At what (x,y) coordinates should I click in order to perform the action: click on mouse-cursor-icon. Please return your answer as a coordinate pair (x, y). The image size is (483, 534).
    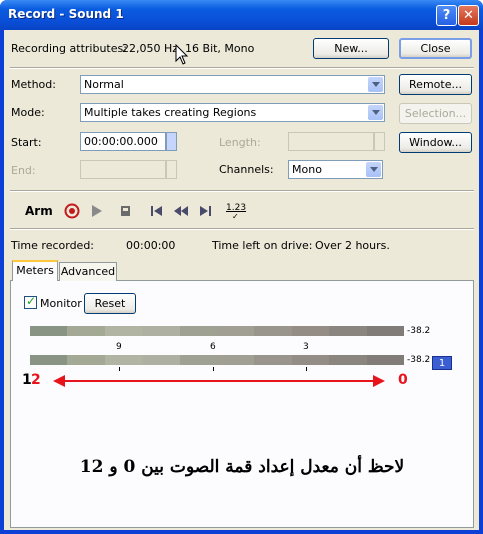
    Looking at the image, I should click on (182, 54).